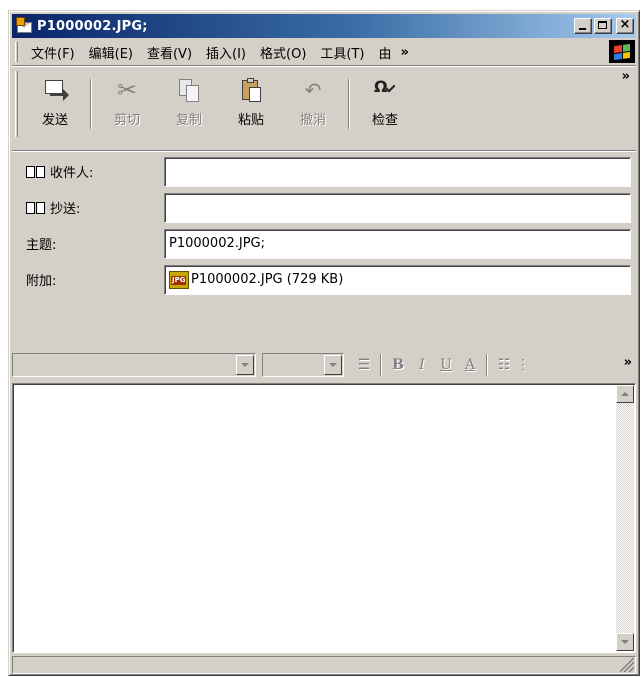 The image size is (641, 677). What do you see at coordinates (385, 52) in the screenshot?
I see `menu-message: 由` at bounding box center [385, 52].